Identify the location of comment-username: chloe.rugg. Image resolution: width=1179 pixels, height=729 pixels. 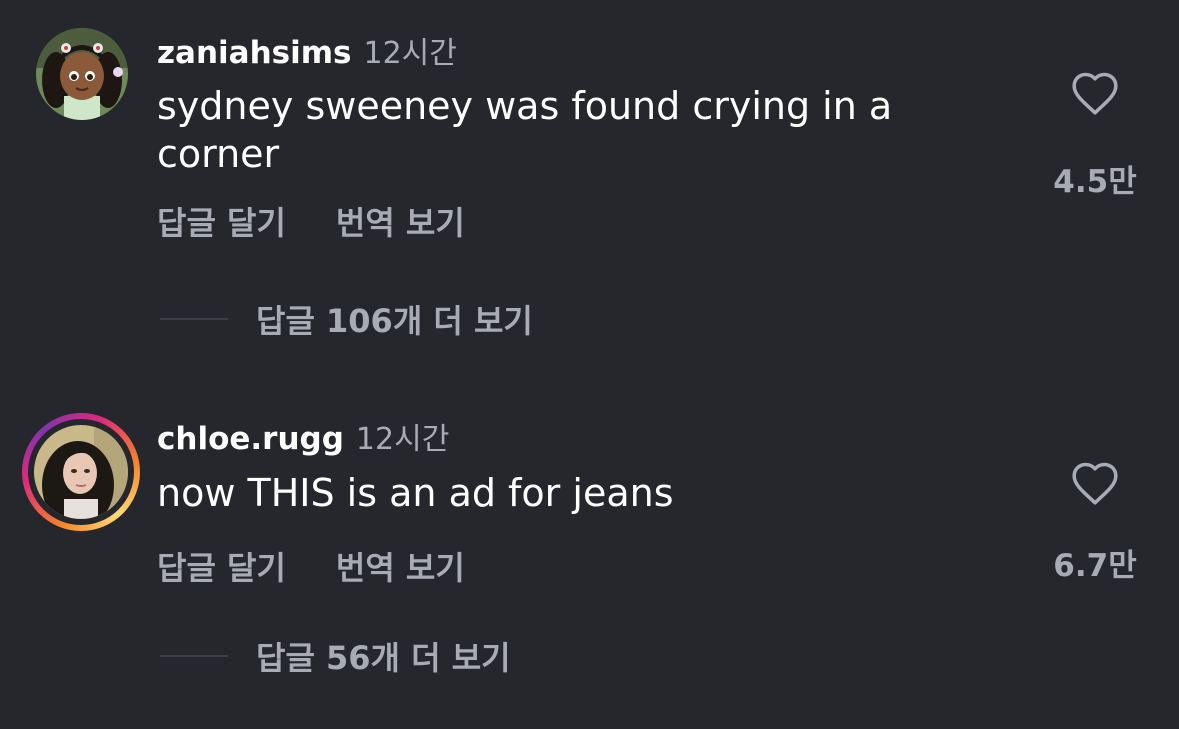
(250, 439).